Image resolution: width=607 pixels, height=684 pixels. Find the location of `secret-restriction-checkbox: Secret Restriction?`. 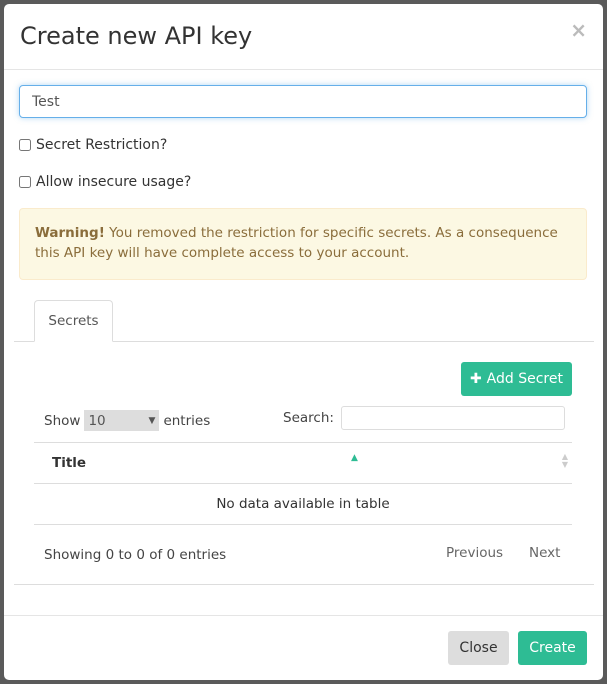

secret-restriction-checkbox: Secret Restriction? is located at coordinates (93, 145).